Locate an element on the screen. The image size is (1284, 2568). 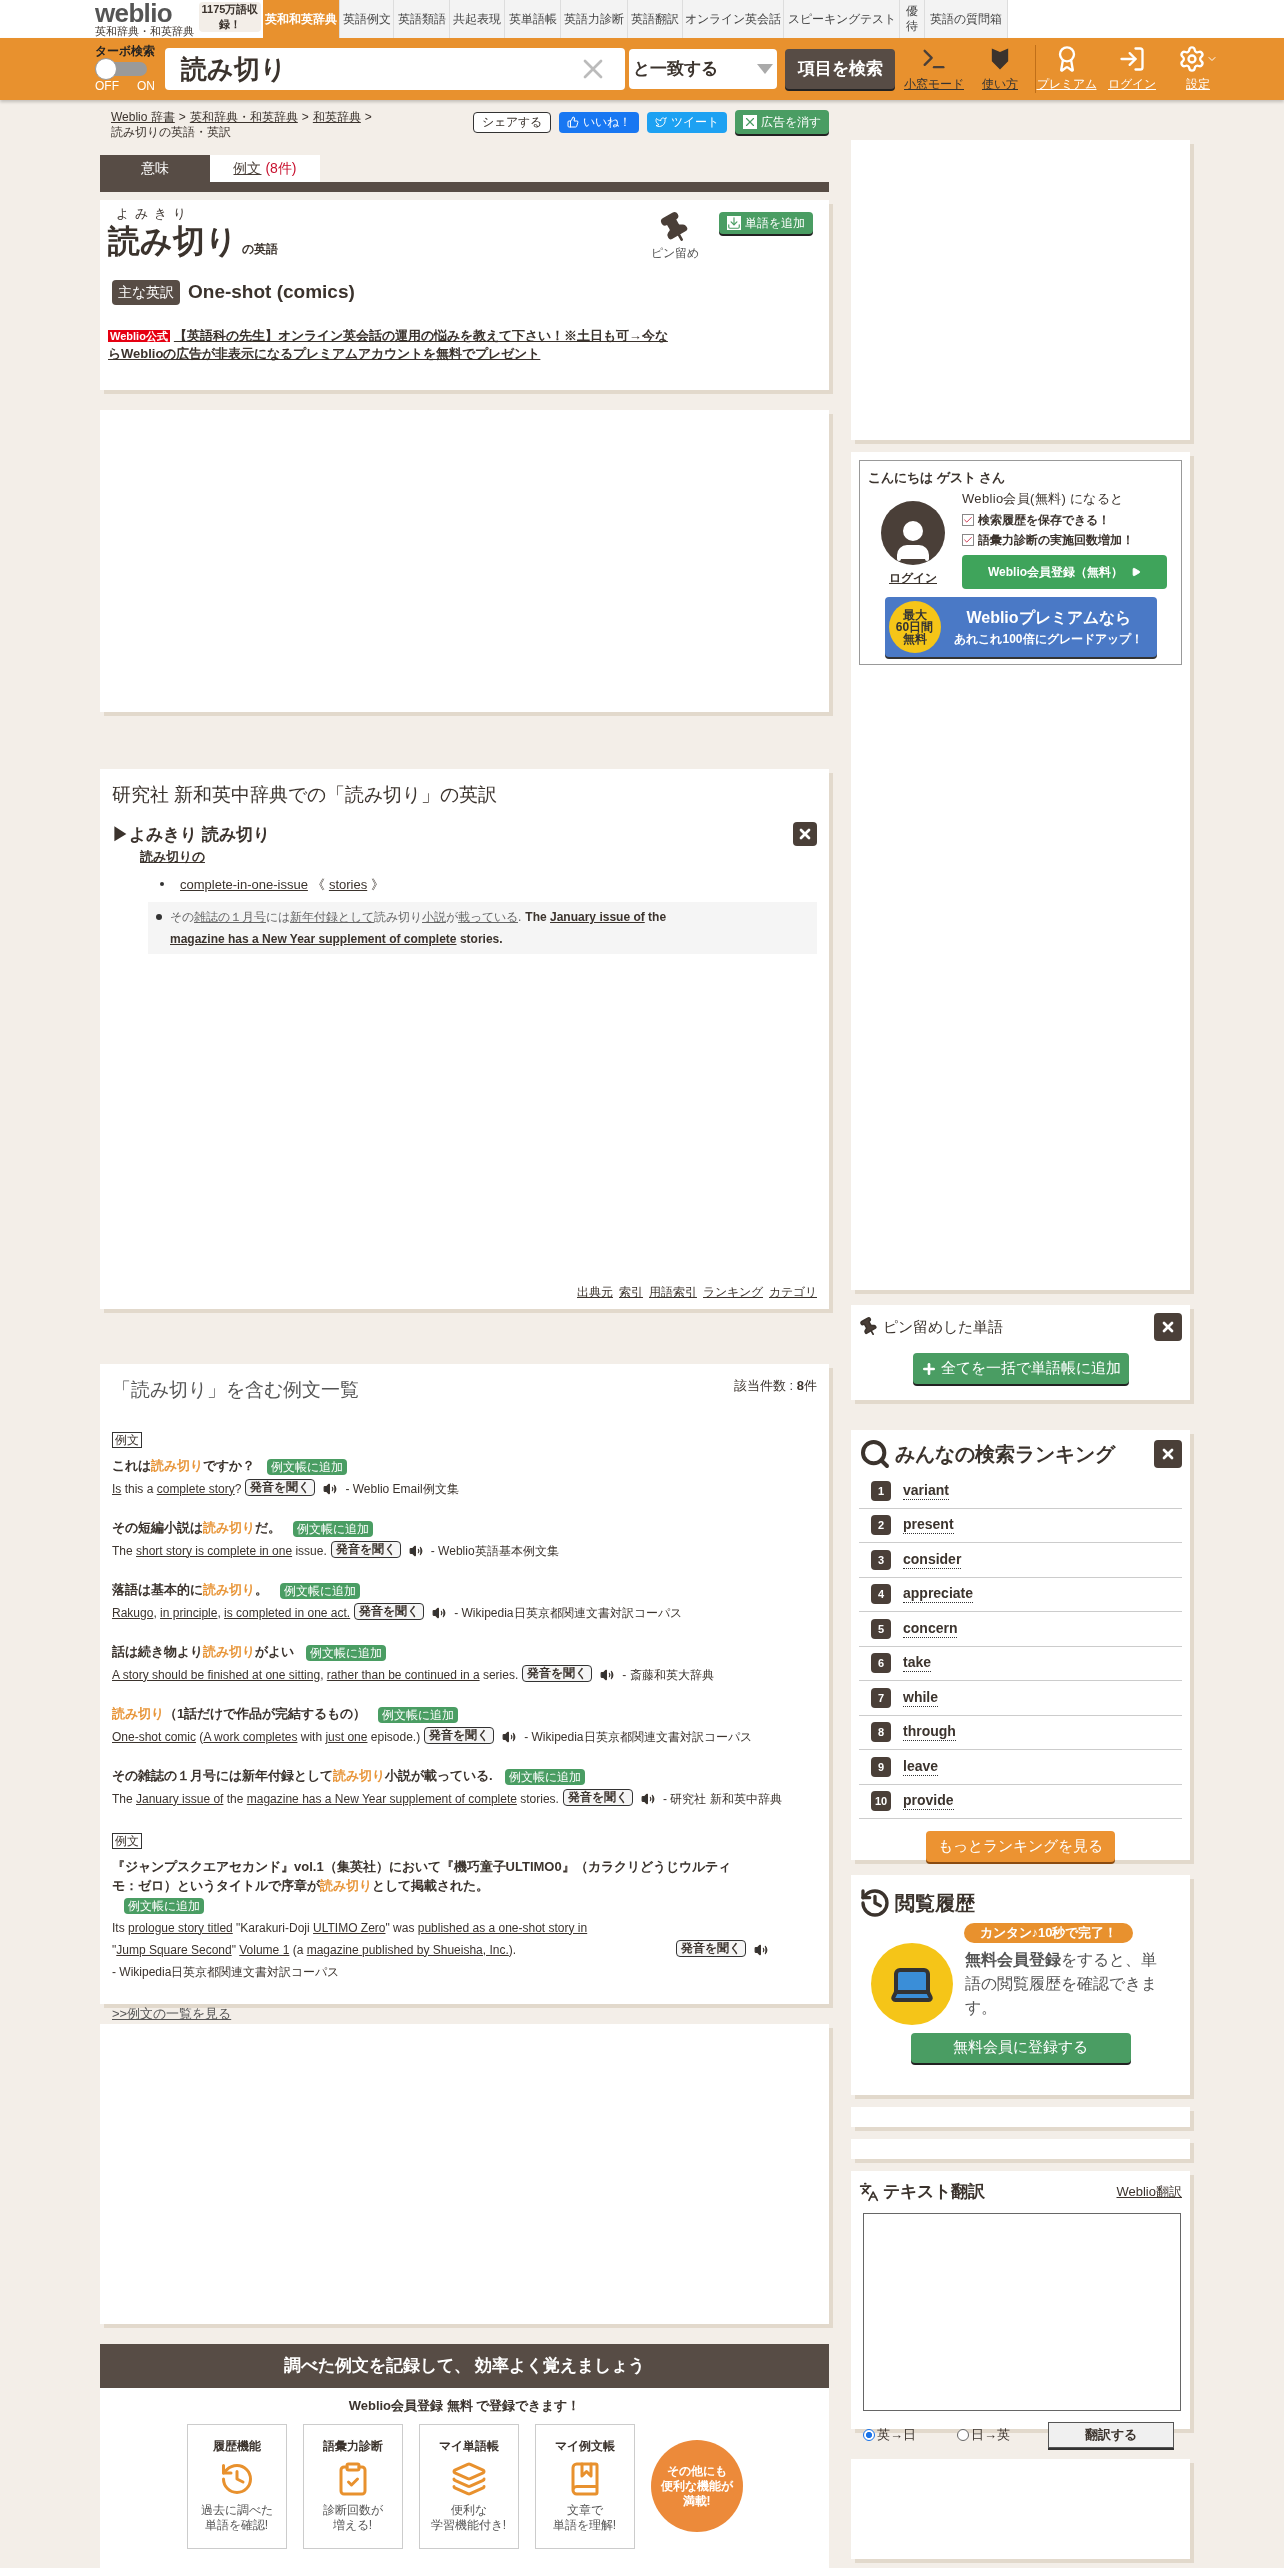
word-link: stories is located at coordinates (348, 884).